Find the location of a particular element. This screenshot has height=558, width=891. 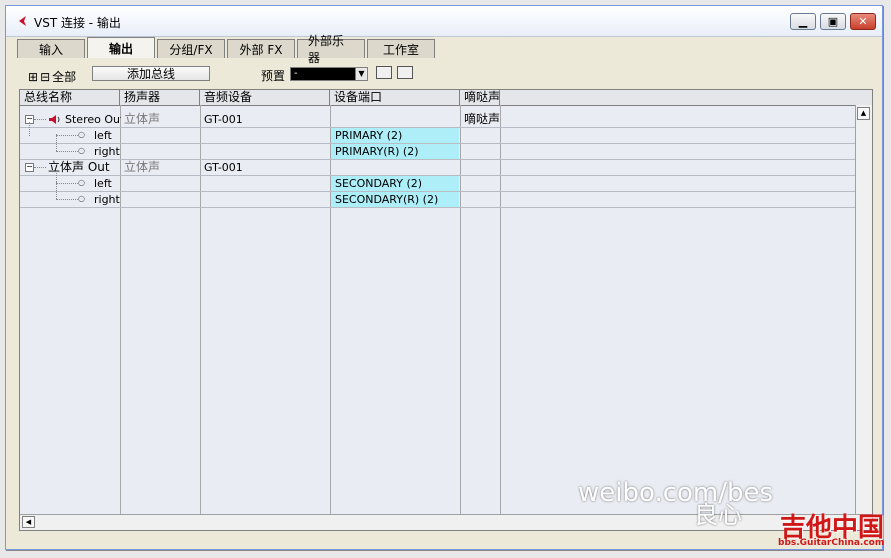

preset-value: - is located at coordinates (296, 73).